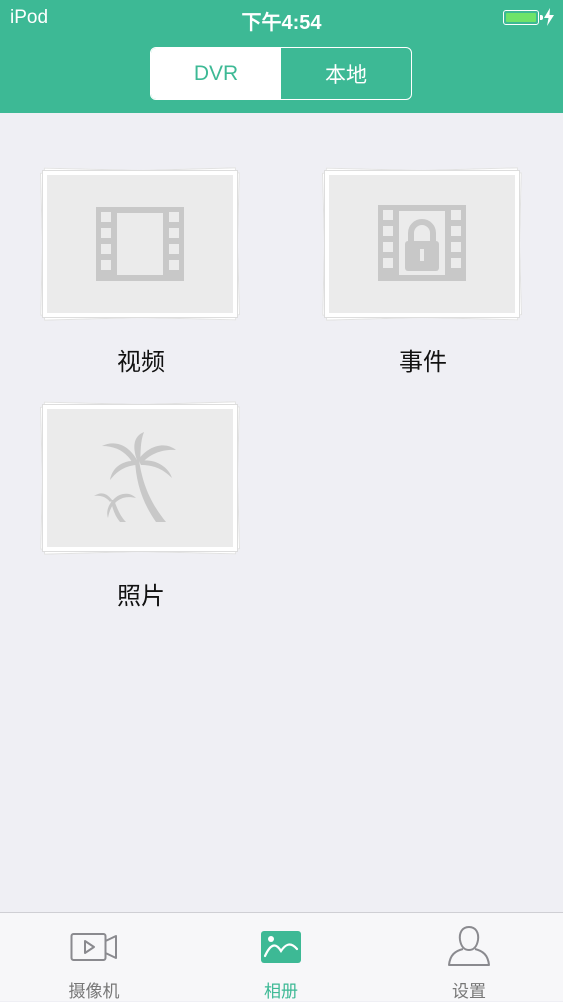 The image size is (563, 1002). What do you see at coordinates (523, 17) in the screenshot?
I see `battery-icon` at bounding box center [523, 17].